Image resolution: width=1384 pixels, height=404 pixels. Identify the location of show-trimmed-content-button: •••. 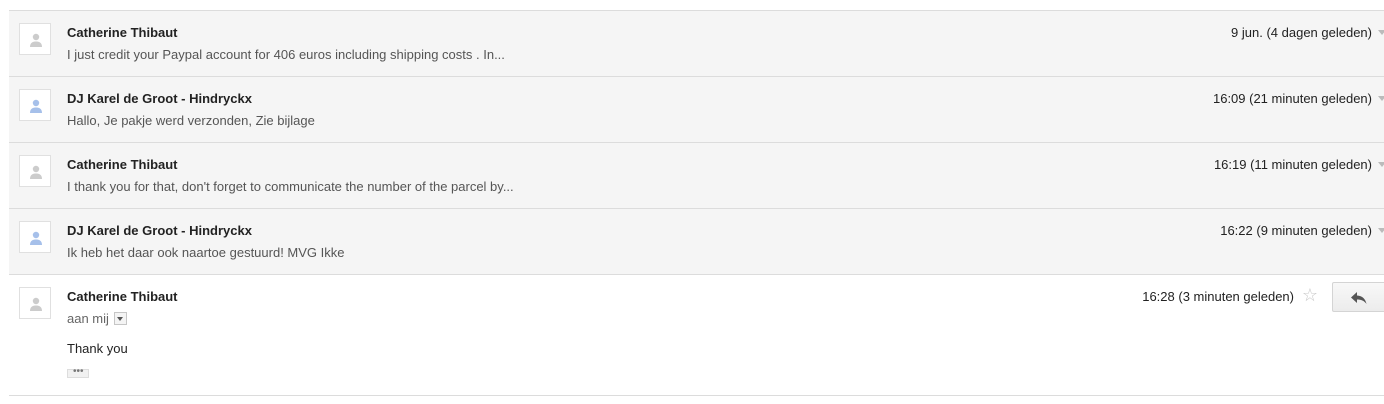
(78, 372).